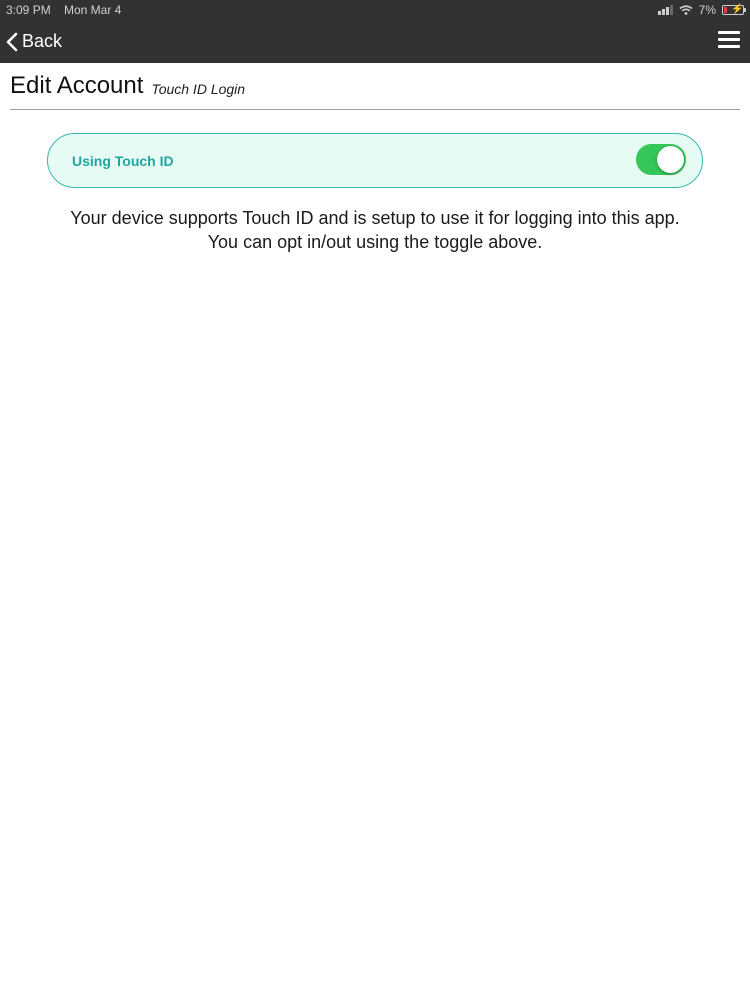  I want to click on touch-id-toggle-card: Using Touch ID, so click(375, 160).